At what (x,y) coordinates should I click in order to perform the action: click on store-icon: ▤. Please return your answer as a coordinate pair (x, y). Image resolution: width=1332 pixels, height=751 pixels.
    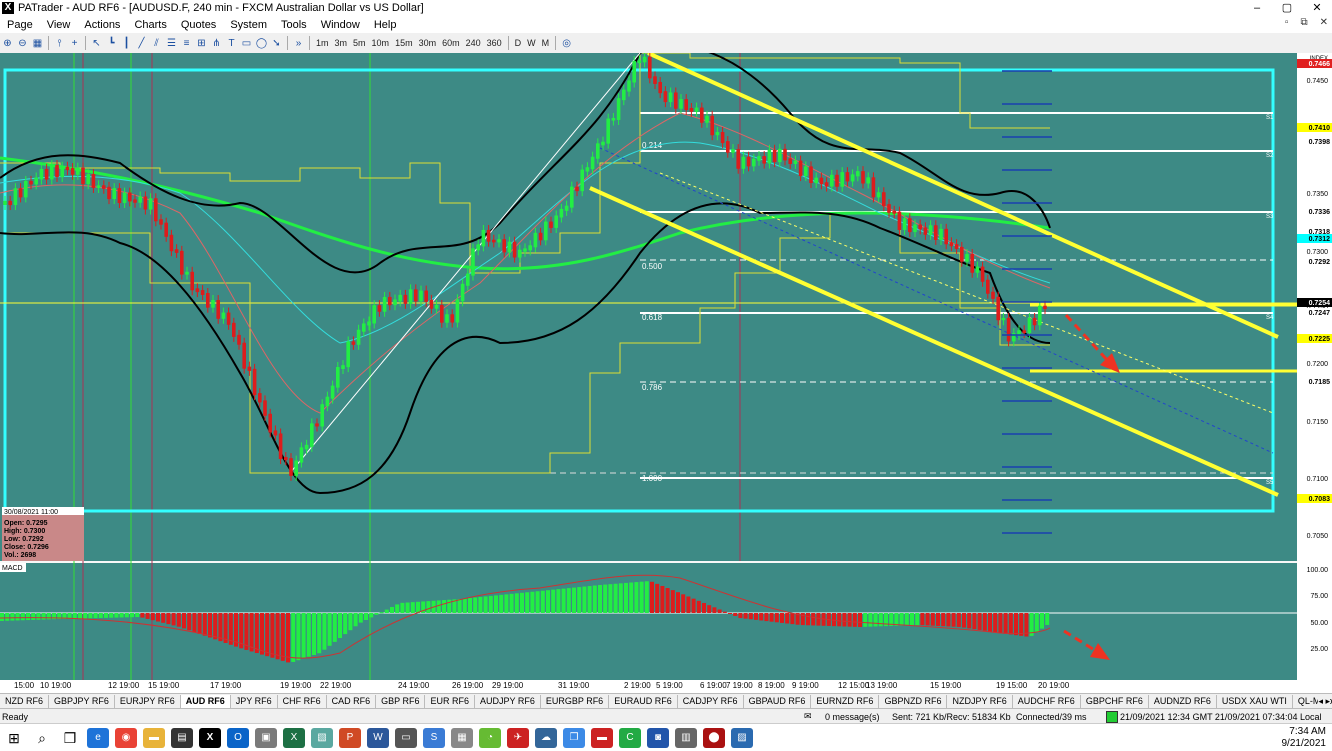
    Looking at the image, I should click on (182, 737).